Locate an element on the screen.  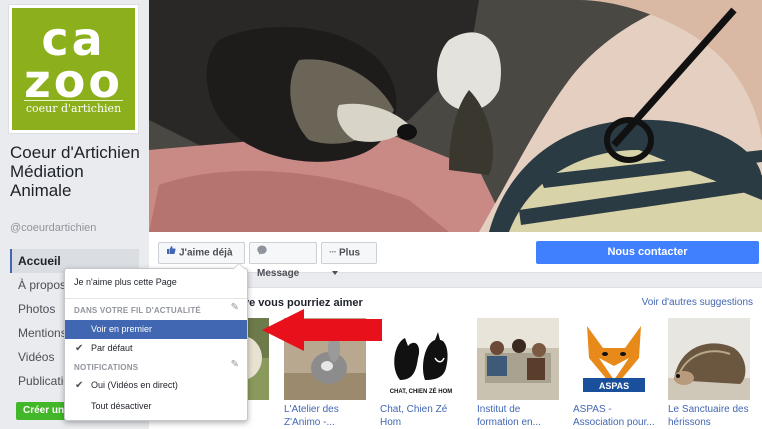
logo-tagline: coeur d'artichien is located at coordinates (73, 108).